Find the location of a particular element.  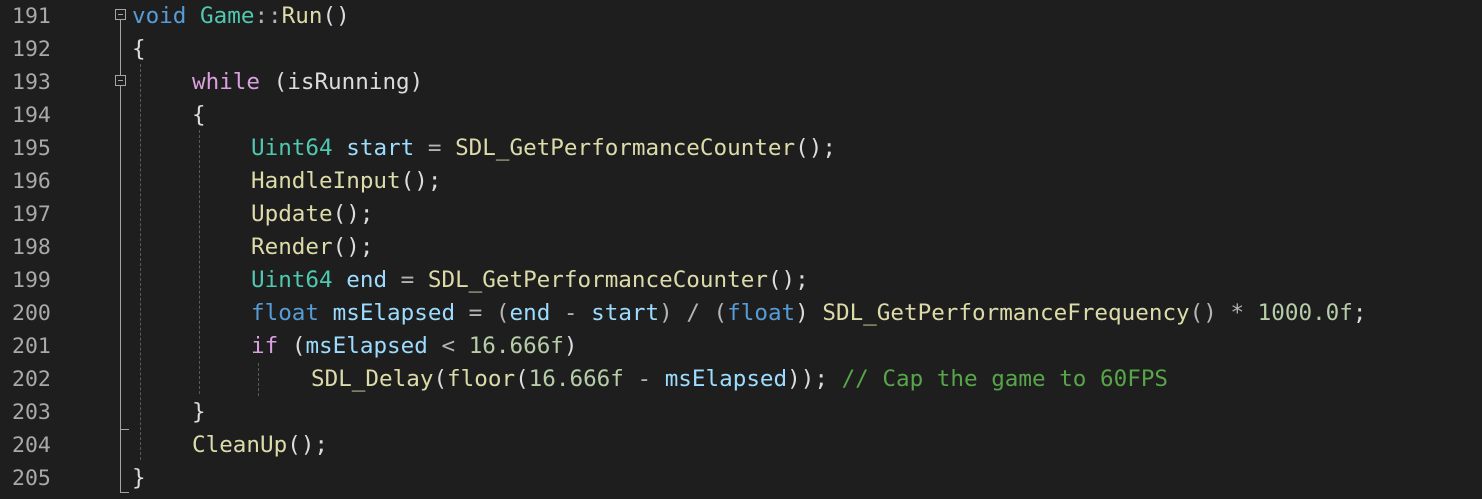

code-line: 198 Render(); is located at coordinates (741, 247).